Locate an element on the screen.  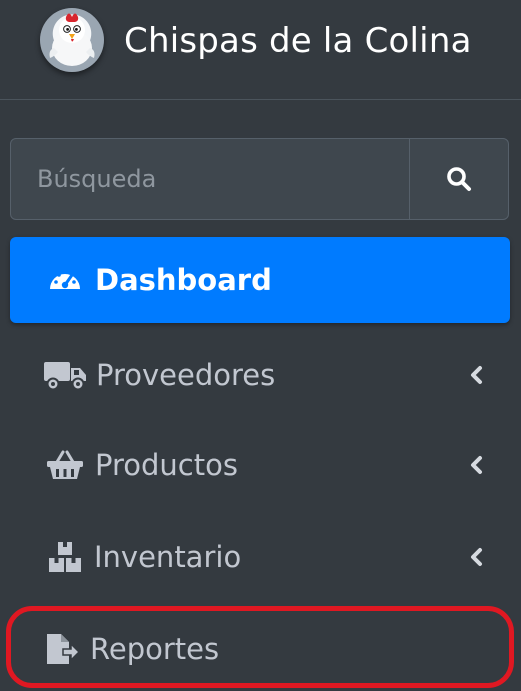
boxes-icon is located at coordinates (65, 557).